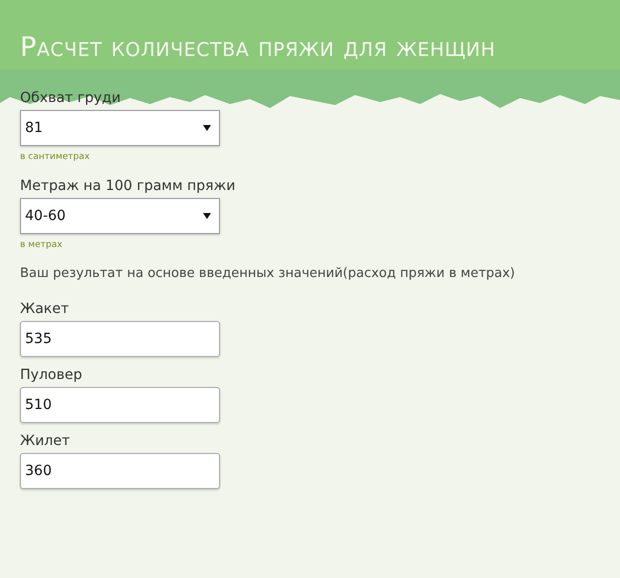 The image size is (620, 578). What do you see at coordinates (45, 309) in the screenshot?
I see `field-label: Жакет` at bounding box center [45, 309].